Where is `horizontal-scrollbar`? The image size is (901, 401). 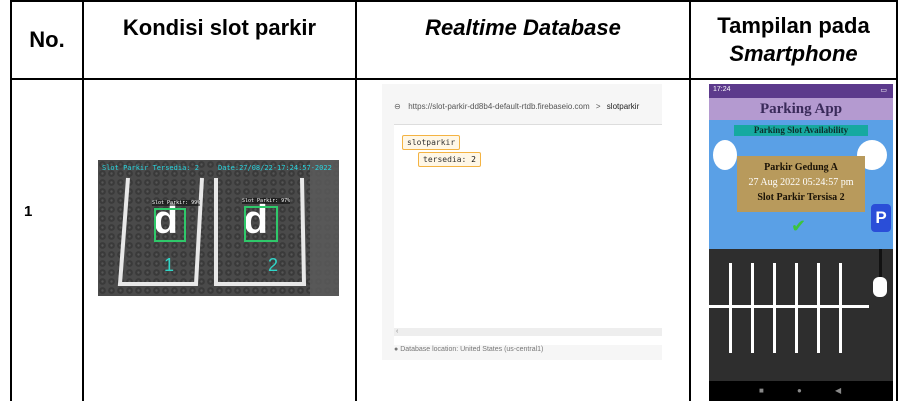 horizontal-scrollbar is located at coordinates (528, 332).